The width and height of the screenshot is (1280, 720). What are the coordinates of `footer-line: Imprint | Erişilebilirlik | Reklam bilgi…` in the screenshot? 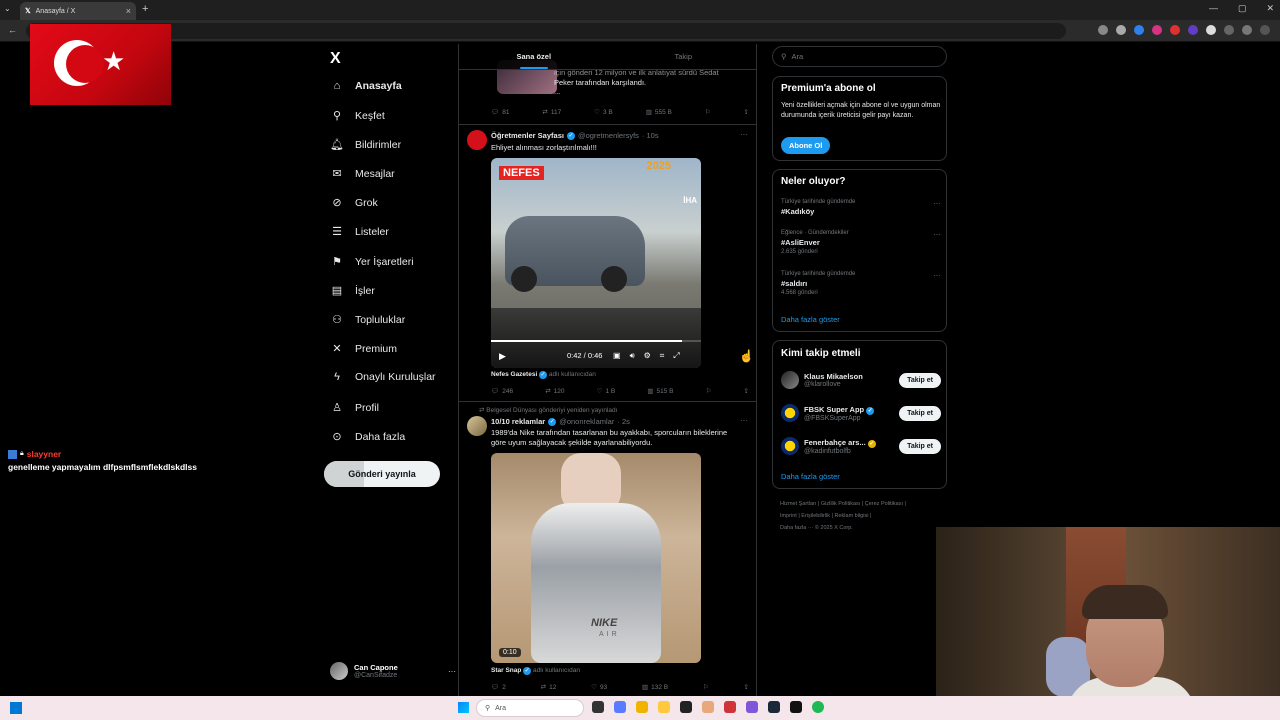 It's located at (855, 516).